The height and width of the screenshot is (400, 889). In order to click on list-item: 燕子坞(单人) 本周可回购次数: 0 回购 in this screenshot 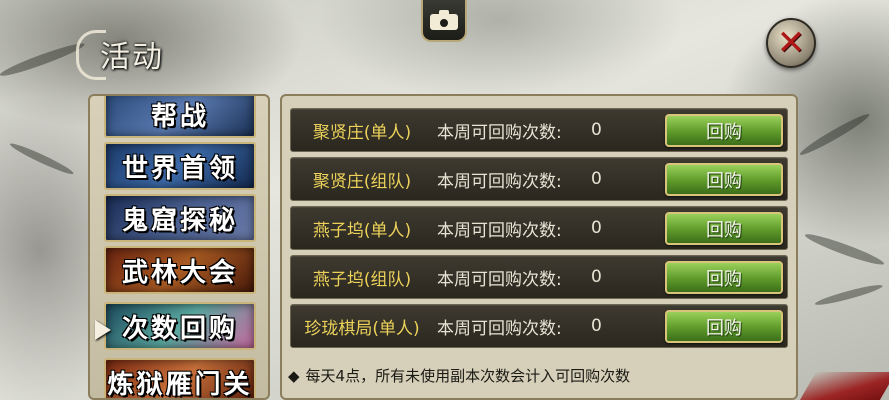, I will do `click(539, 228)`.